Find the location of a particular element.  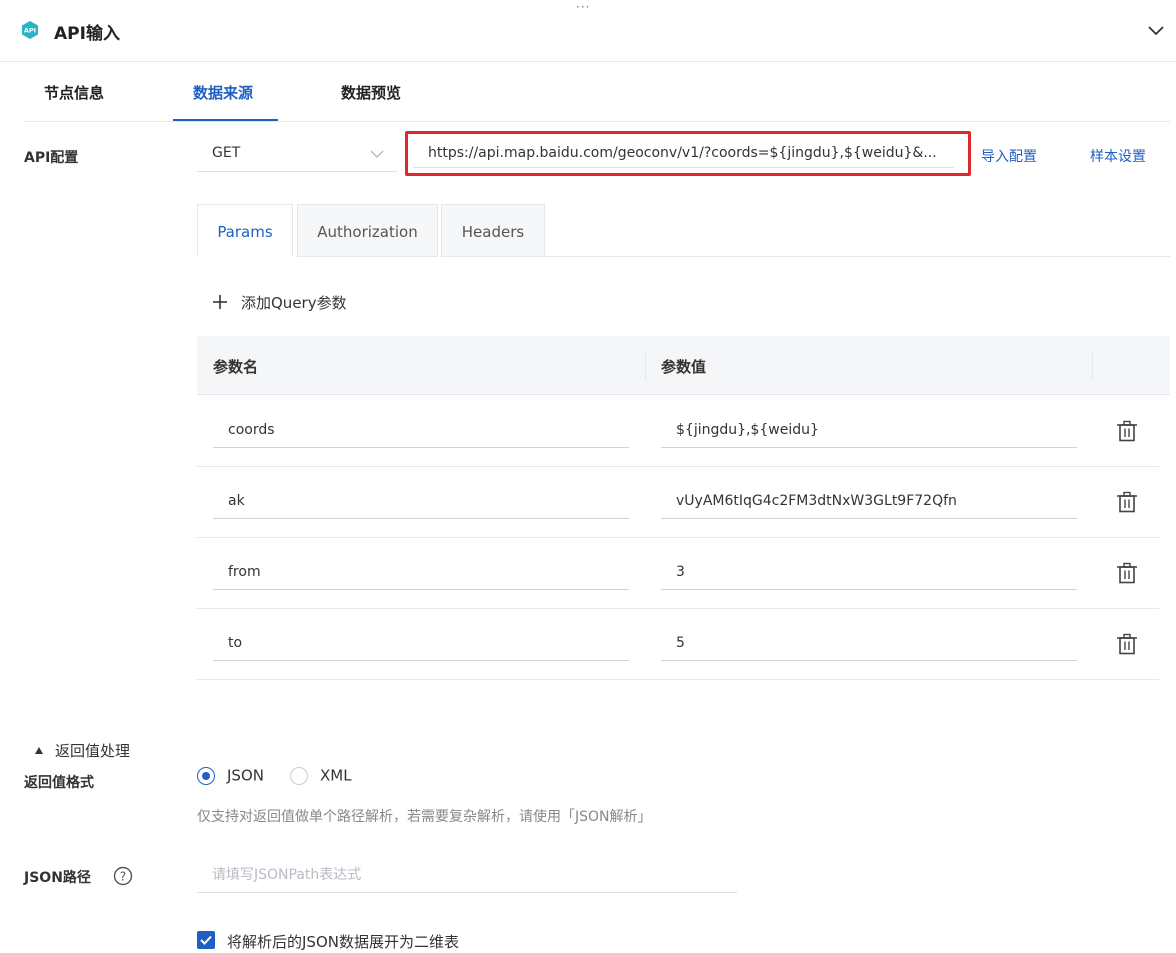

params-table-header: 参数名 参数值 is located at coordinates (683, 365).